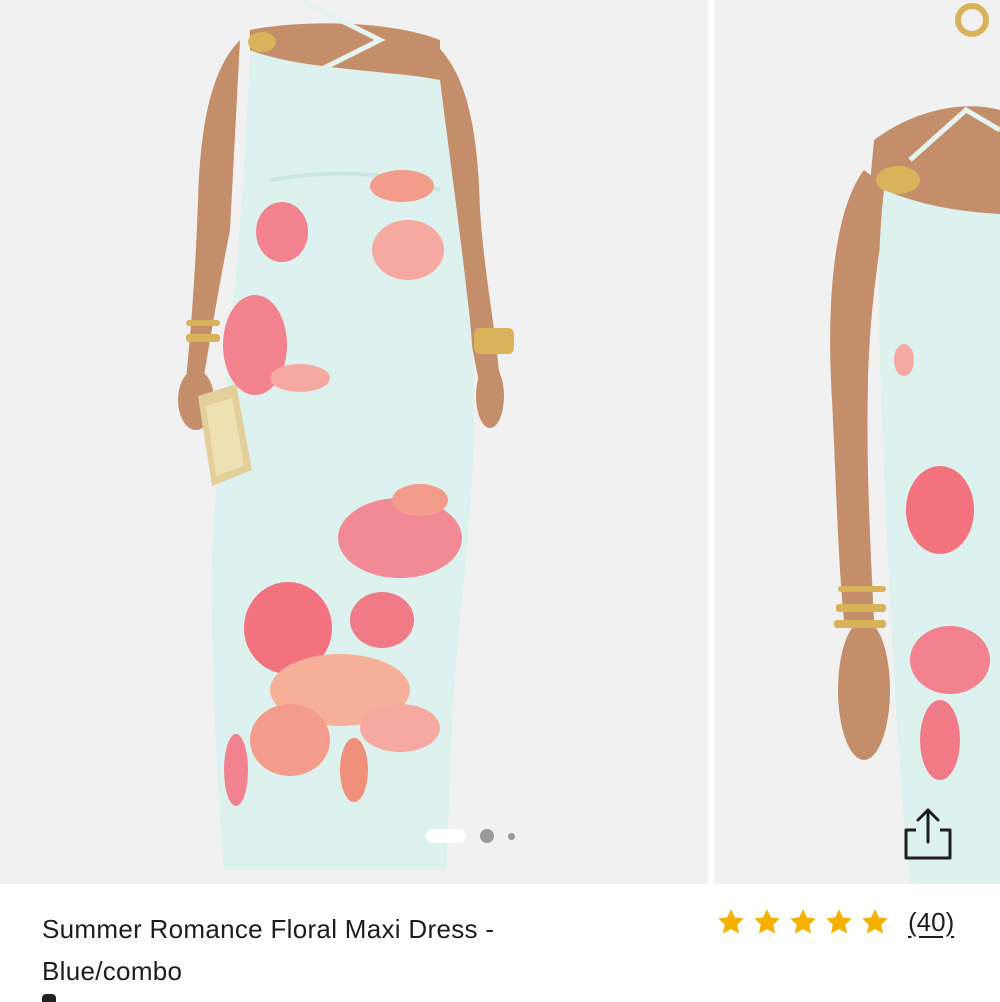 The width and height of the screenshot is (1000, 1002). What do you see at coordinates (49, 998) in the screenshot?
I see `price-peek` at bounding box center [49, 998].